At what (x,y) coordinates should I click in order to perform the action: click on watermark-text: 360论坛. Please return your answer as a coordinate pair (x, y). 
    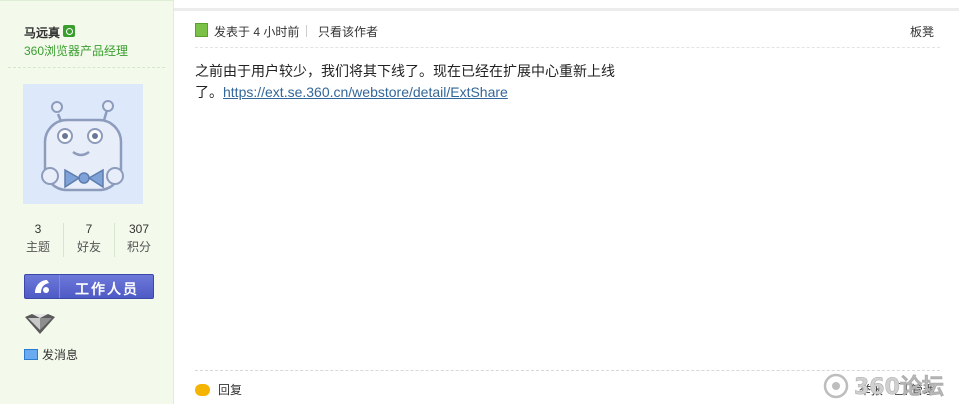
    Looking at the image, I should click on (899, 387).